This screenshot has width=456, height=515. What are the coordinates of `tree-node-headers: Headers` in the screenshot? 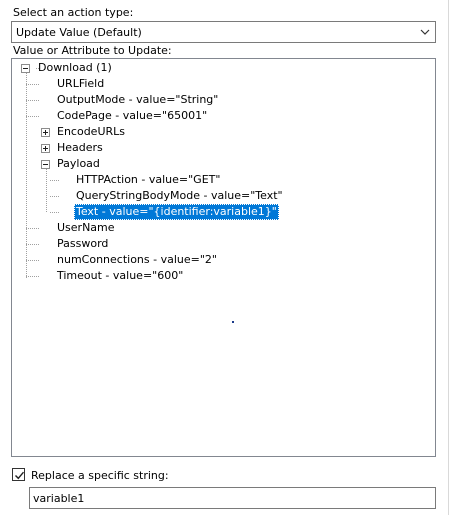 It's located at (80, 148).